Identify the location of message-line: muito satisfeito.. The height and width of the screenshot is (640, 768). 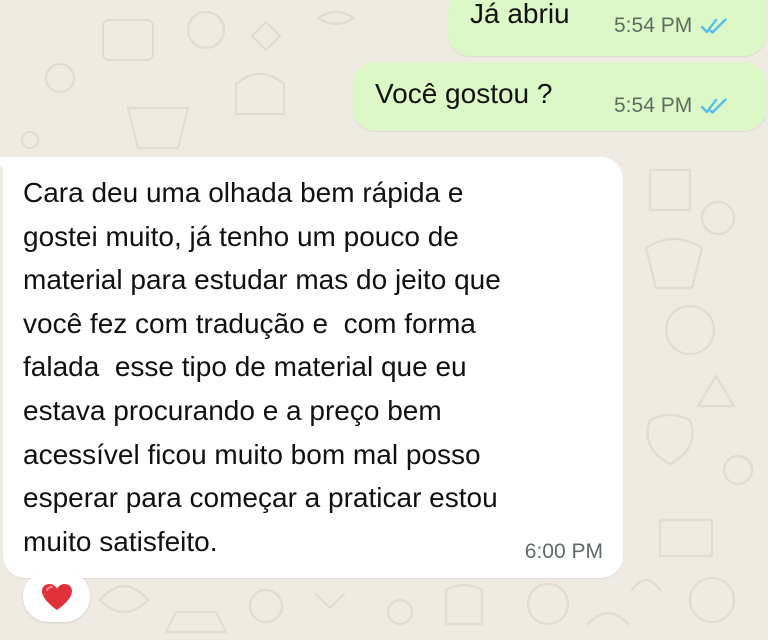
(120, 541).